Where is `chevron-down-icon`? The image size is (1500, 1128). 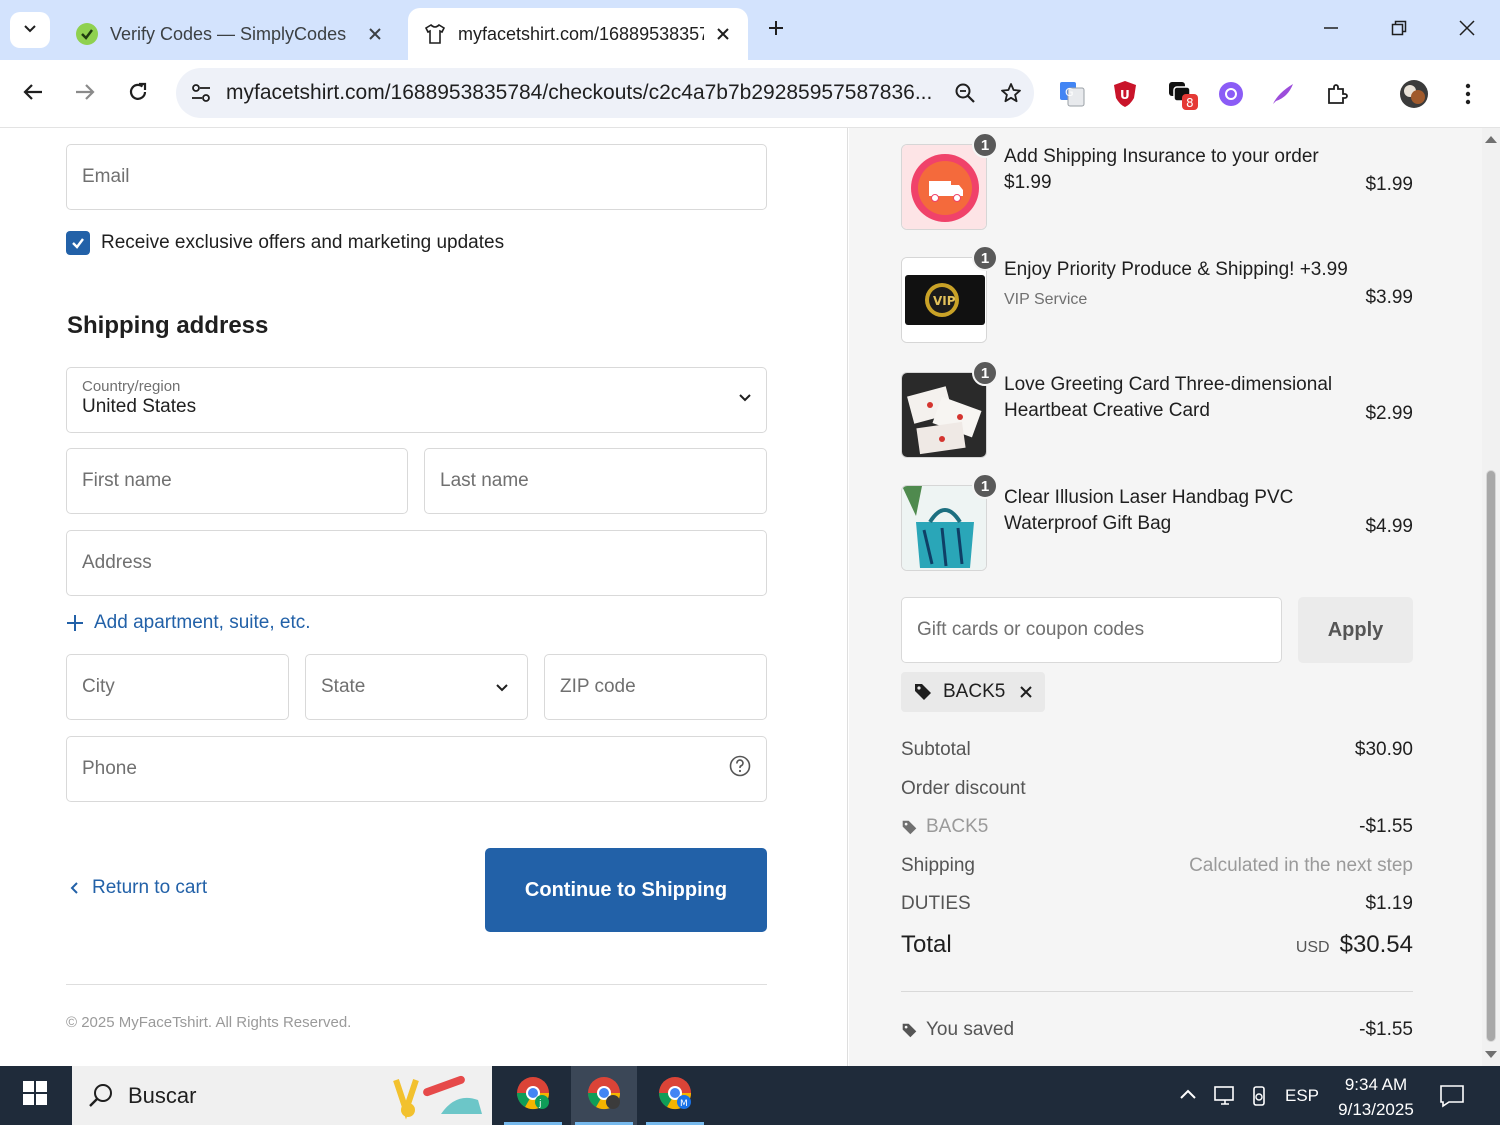 chevron-down-icon is located at coordinates (502, 687).